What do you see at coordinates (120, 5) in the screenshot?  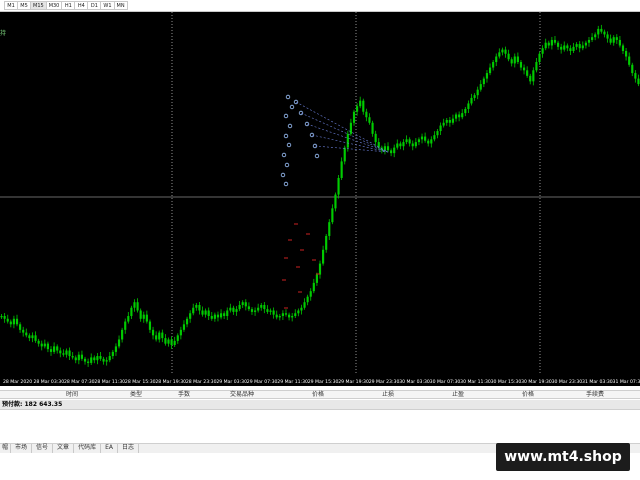 I see `timeframe-mn-button: MN` at bounding box center [120, 5].